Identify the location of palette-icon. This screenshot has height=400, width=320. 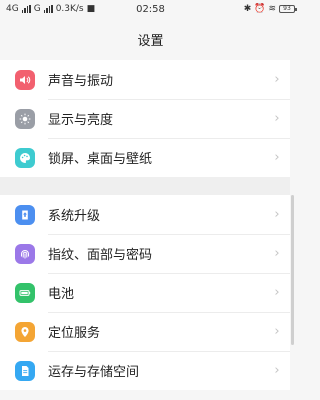
(25, 157).